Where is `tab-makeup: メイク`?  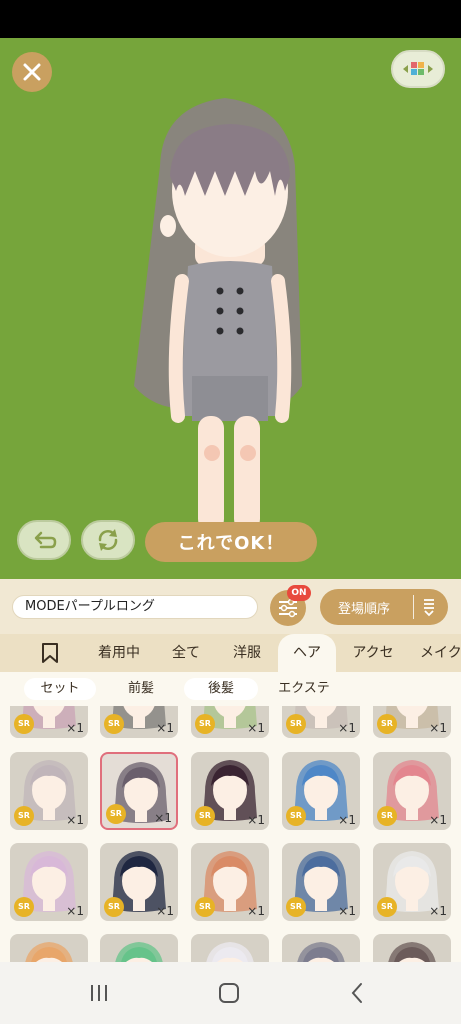 tab-makeup: メイク is located at coordinates (440, 653).